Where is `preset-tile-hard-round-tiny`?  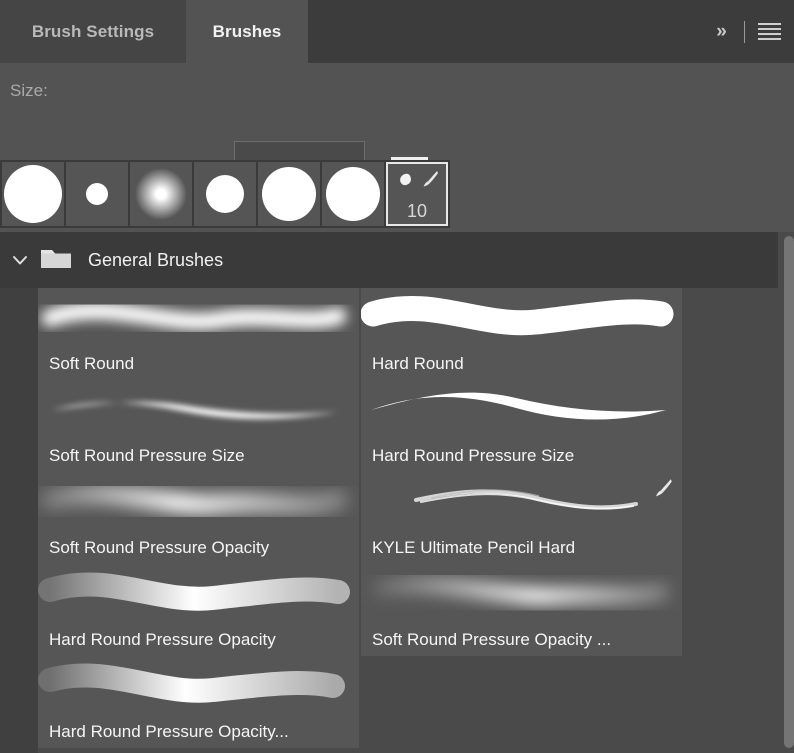
preset-tile-hard-round-tiny is located at coordinates (97, 194).